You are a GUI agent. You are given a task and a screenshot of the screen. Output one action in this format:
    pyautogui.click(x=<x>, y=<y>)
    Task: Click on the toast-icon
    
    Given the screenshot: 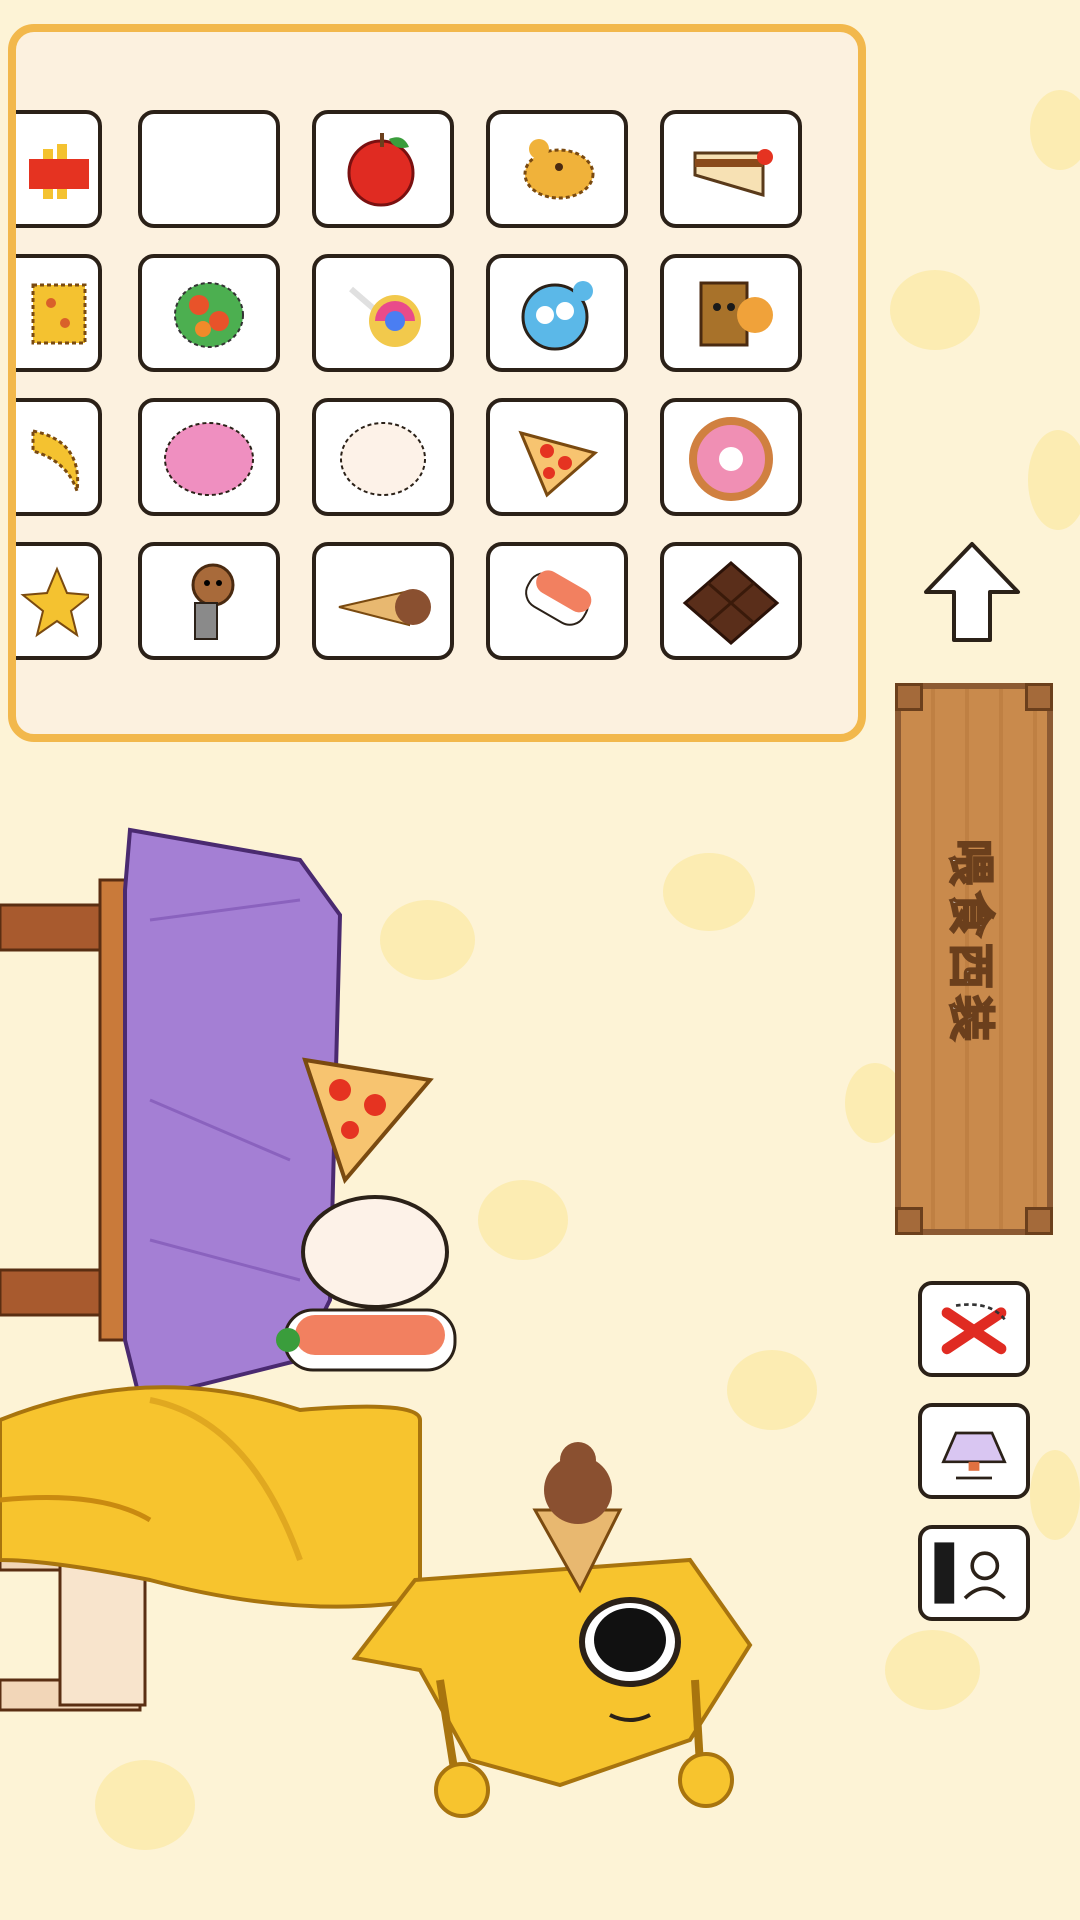 What is the action you would take?
    pyautogui.click(x=736, y=314)
    